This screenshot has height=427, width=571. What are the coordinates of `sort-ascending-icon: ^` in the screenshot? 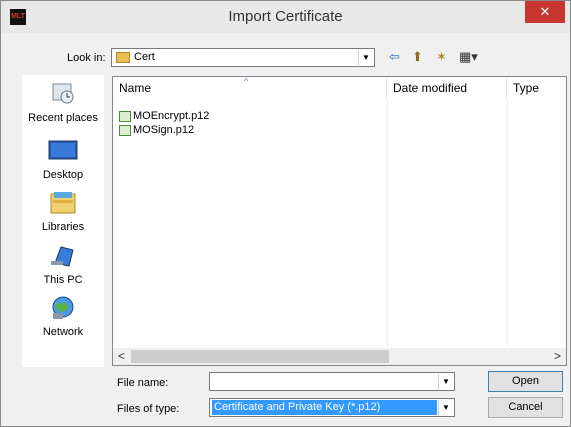 It's located at (246, 81).